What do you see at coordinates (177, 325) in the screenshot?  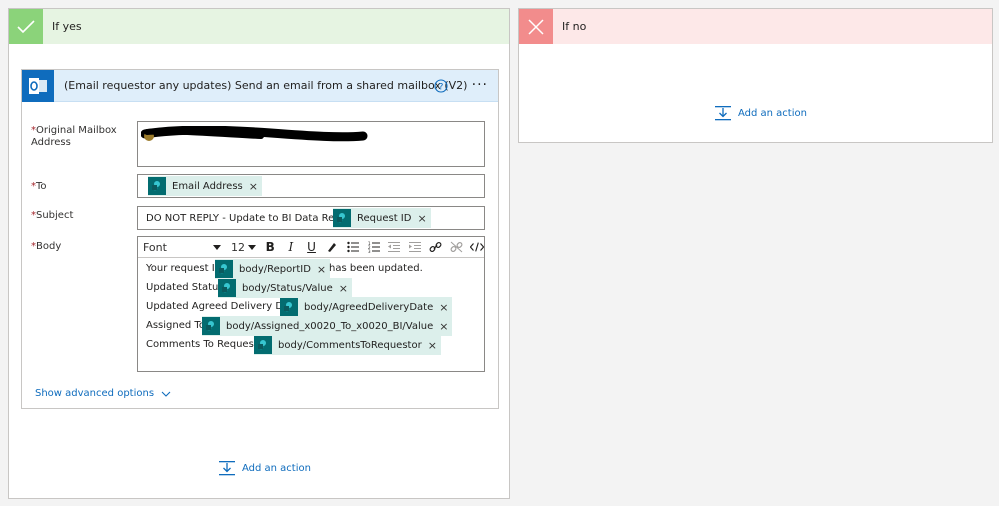 I see `body-line-text: Assigned To:` at bounding box center [177, 325].